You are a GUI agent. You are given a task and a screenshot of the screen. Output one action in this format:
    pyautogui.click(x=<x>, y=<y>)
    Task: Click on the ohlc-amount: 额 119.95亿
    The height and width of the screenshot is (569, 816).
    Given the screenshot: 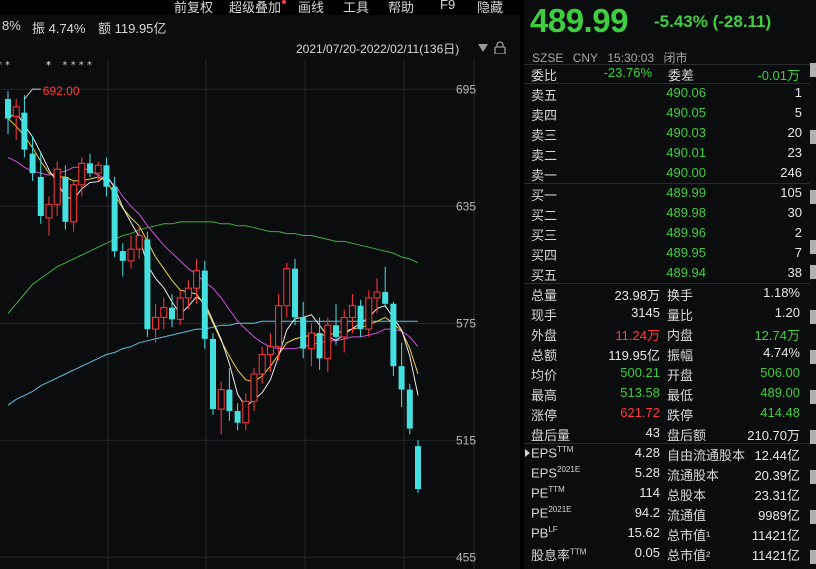 What is the action you would take?
    pyautogui.click(x=132, y=28)
    